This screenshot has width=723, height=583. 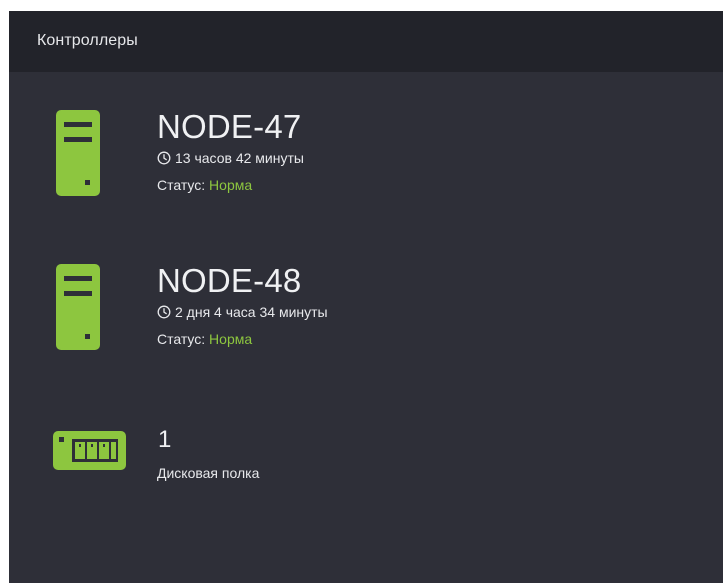 I want to click on disk-shelf-icon, so click(x=89, y=450).